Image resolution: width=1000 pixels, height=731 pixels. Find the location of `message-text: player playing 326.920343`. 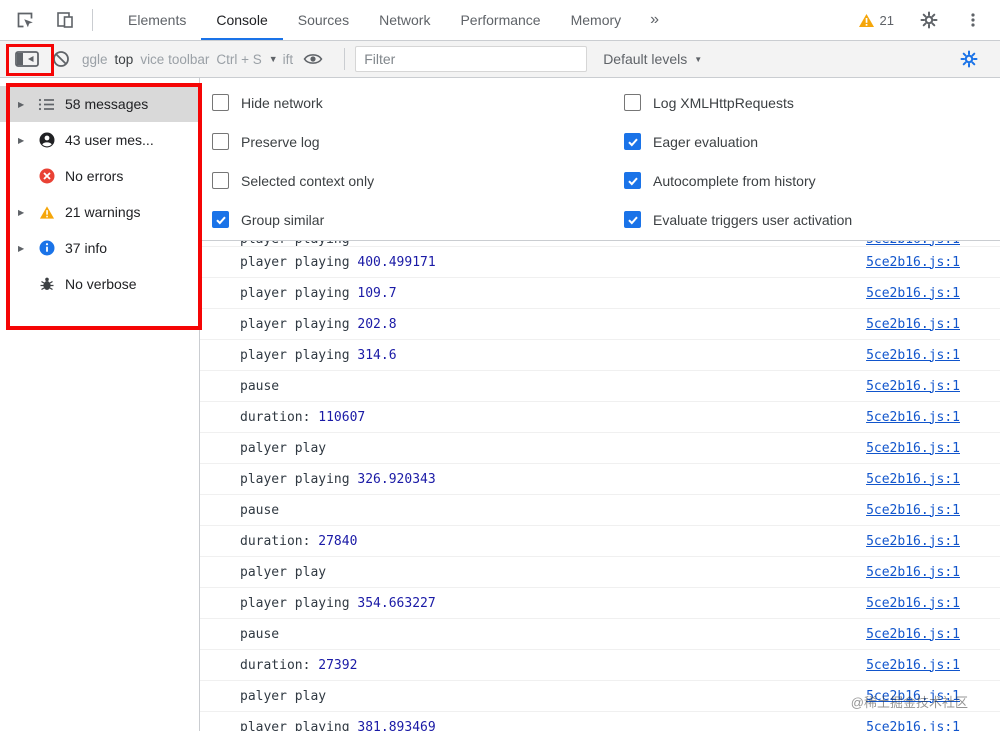

message-text: player playing 326.920343 is located at coordinates (338, 479).